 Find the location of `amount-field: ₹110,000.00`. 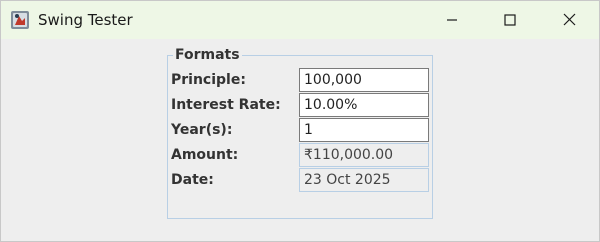

amount-field: ₹110,000.00 is located at coordinates (364, 155).